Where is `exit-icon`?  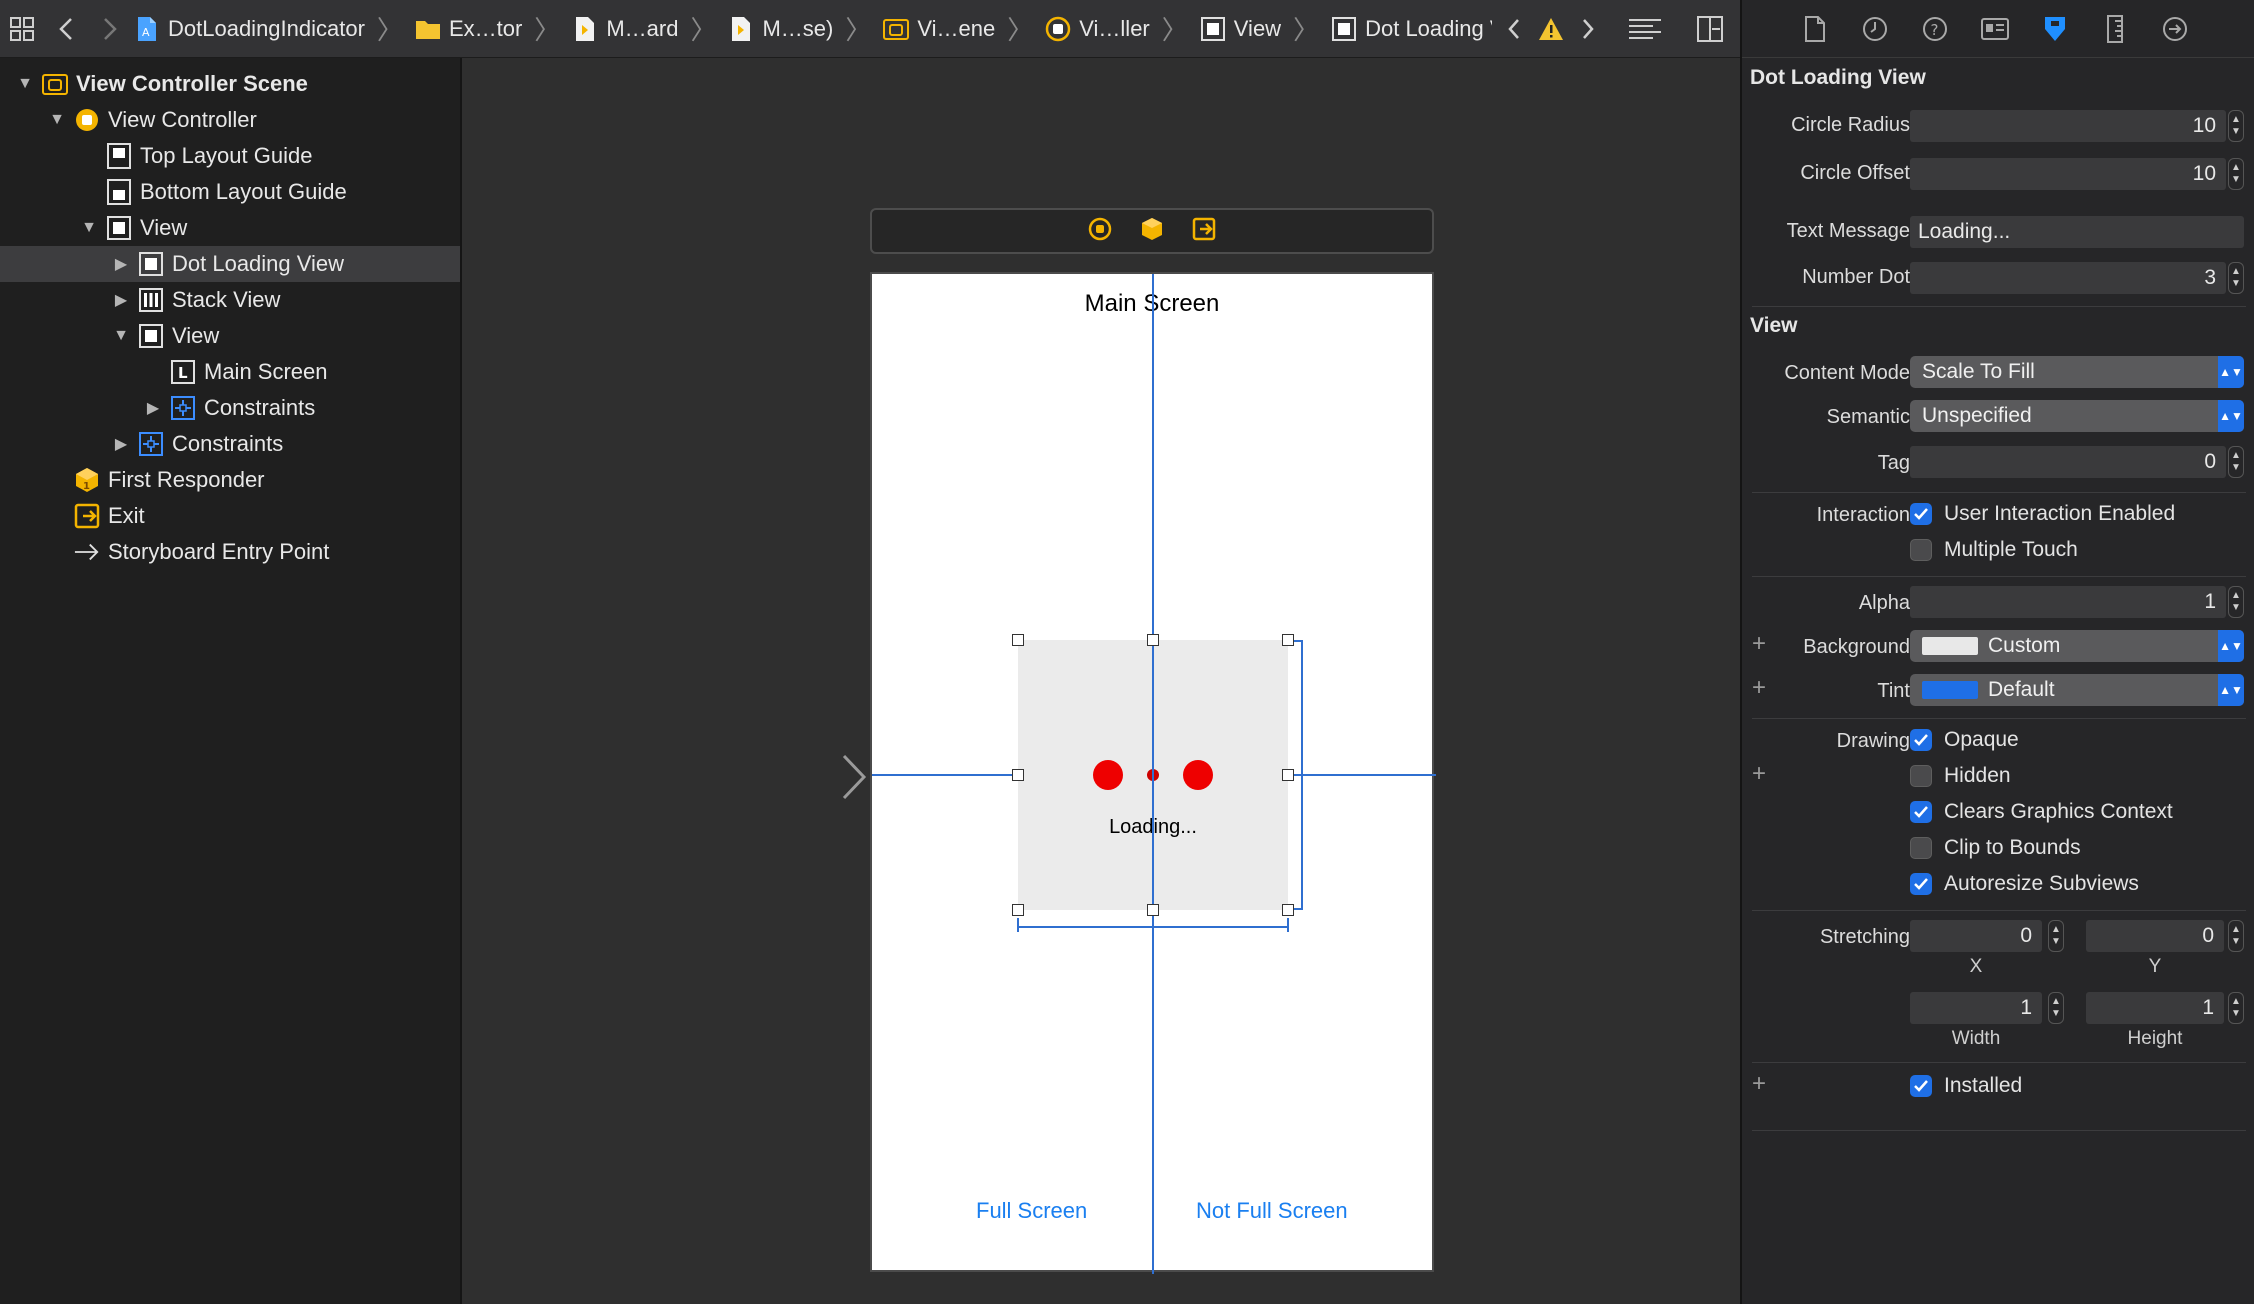 exit-icon is located at coordinates (1204, 231).